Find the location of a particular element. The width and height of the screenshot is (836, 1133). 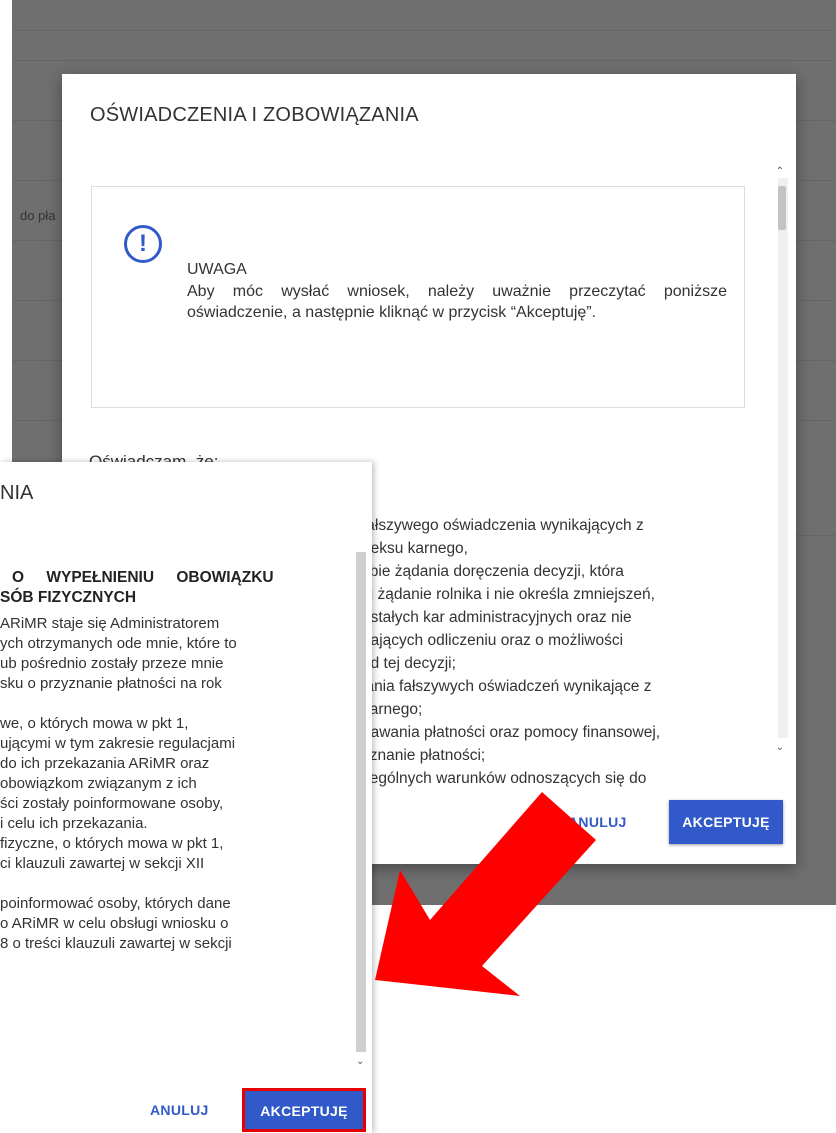

notice-title: UWAGA is located at coordinates (217, 269).